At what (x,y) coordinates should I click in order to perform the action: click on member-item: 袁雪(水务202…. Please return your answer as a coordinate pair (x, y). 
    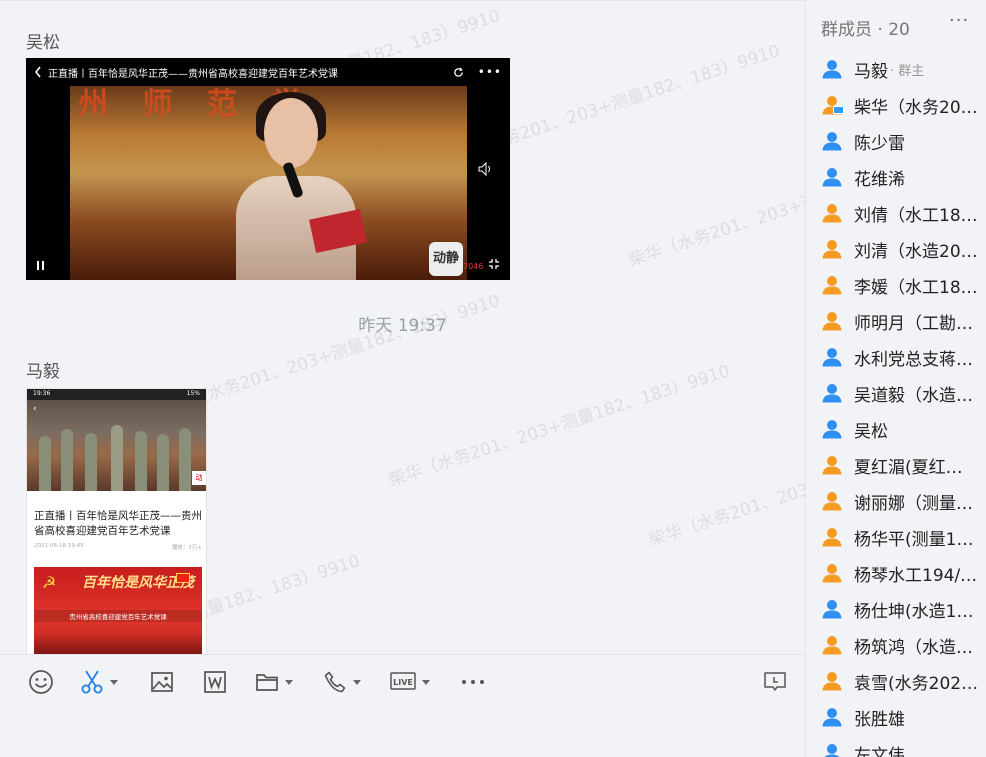
    Looking at the image, I should click on (903, 681).